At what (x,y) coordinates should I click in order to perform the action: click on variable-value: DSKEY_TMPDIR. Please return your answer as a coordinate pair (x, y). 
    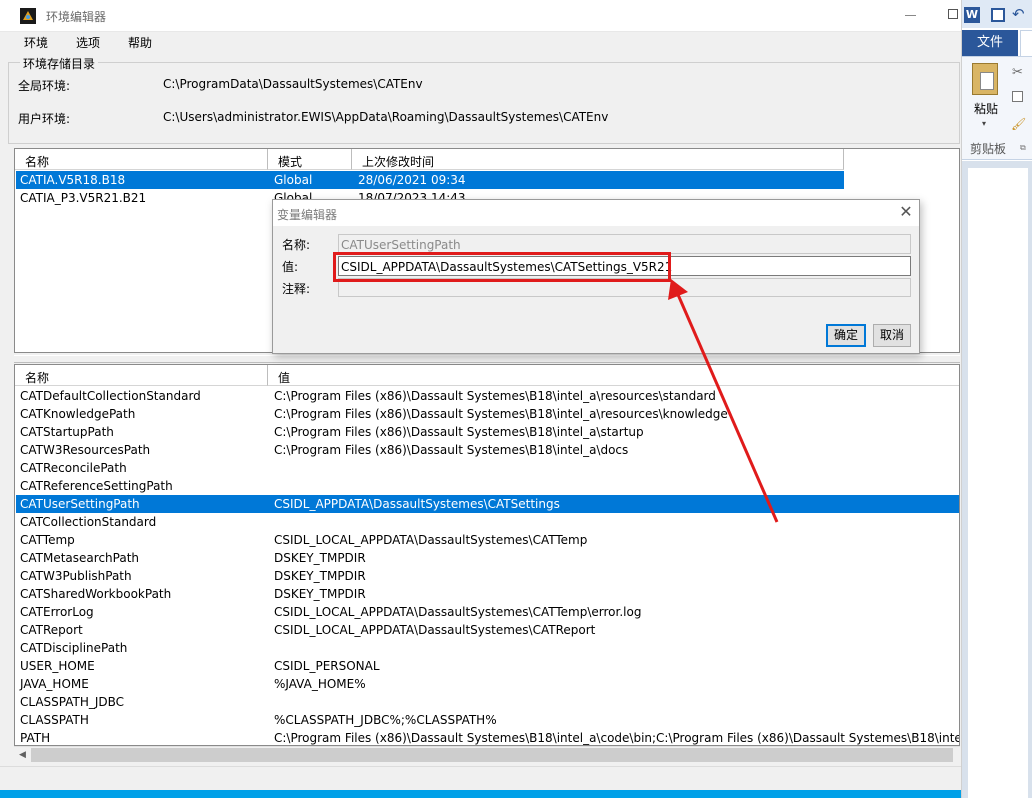
    Looking at the image, I should click on (320, 594).